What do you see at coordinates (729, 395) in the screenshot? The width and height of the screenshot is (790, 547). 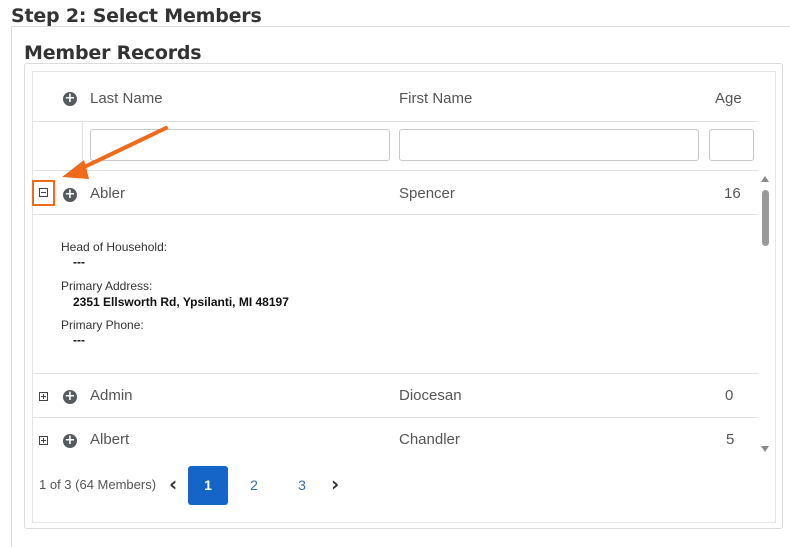 I see `row-2-age: 0` at bounding box center [729, 395].